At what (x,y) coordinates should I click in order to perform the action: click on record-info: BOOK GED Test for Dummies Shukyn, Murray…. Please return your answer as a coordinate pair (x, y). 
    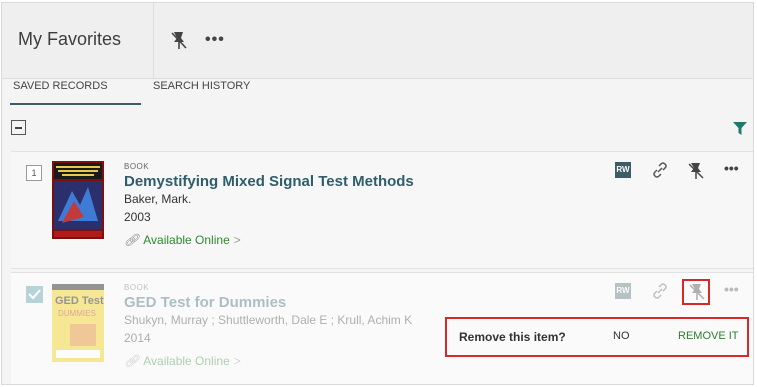
    Looking at the image, I should click on (268, 325).